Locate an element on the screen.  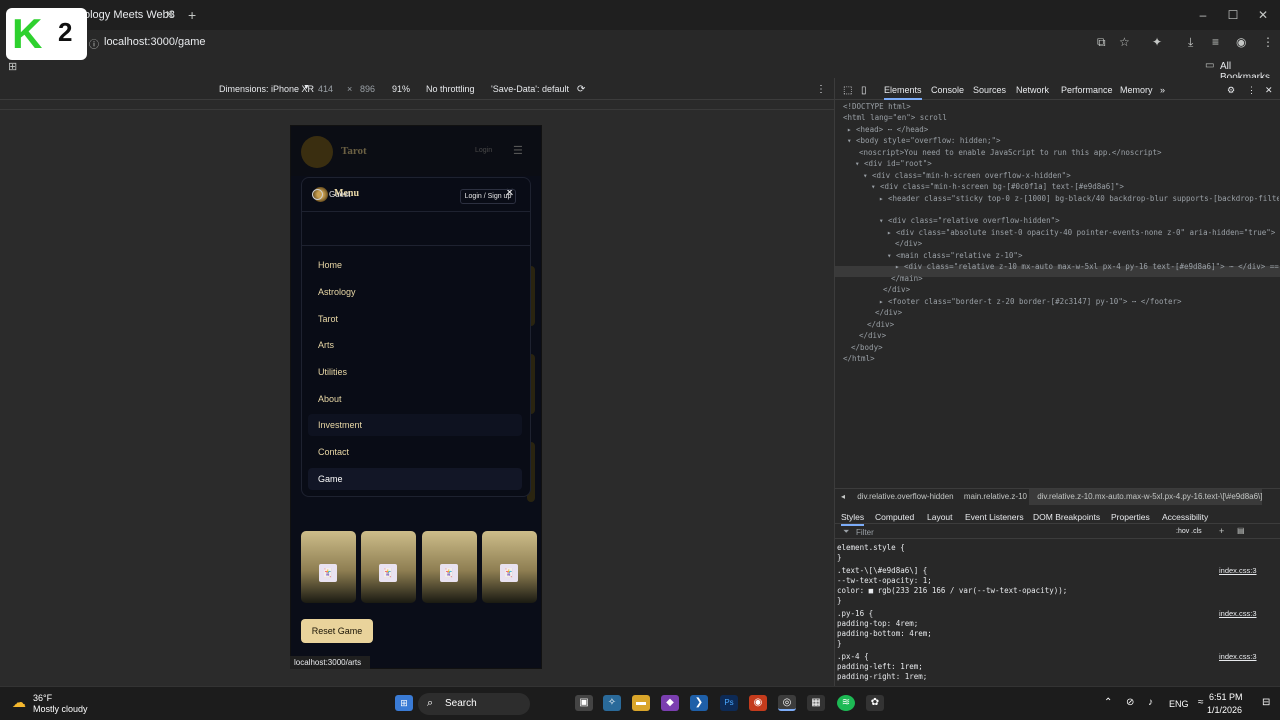
breadcrumb-back-icon: ◂ is located at coordinates (840, 496).